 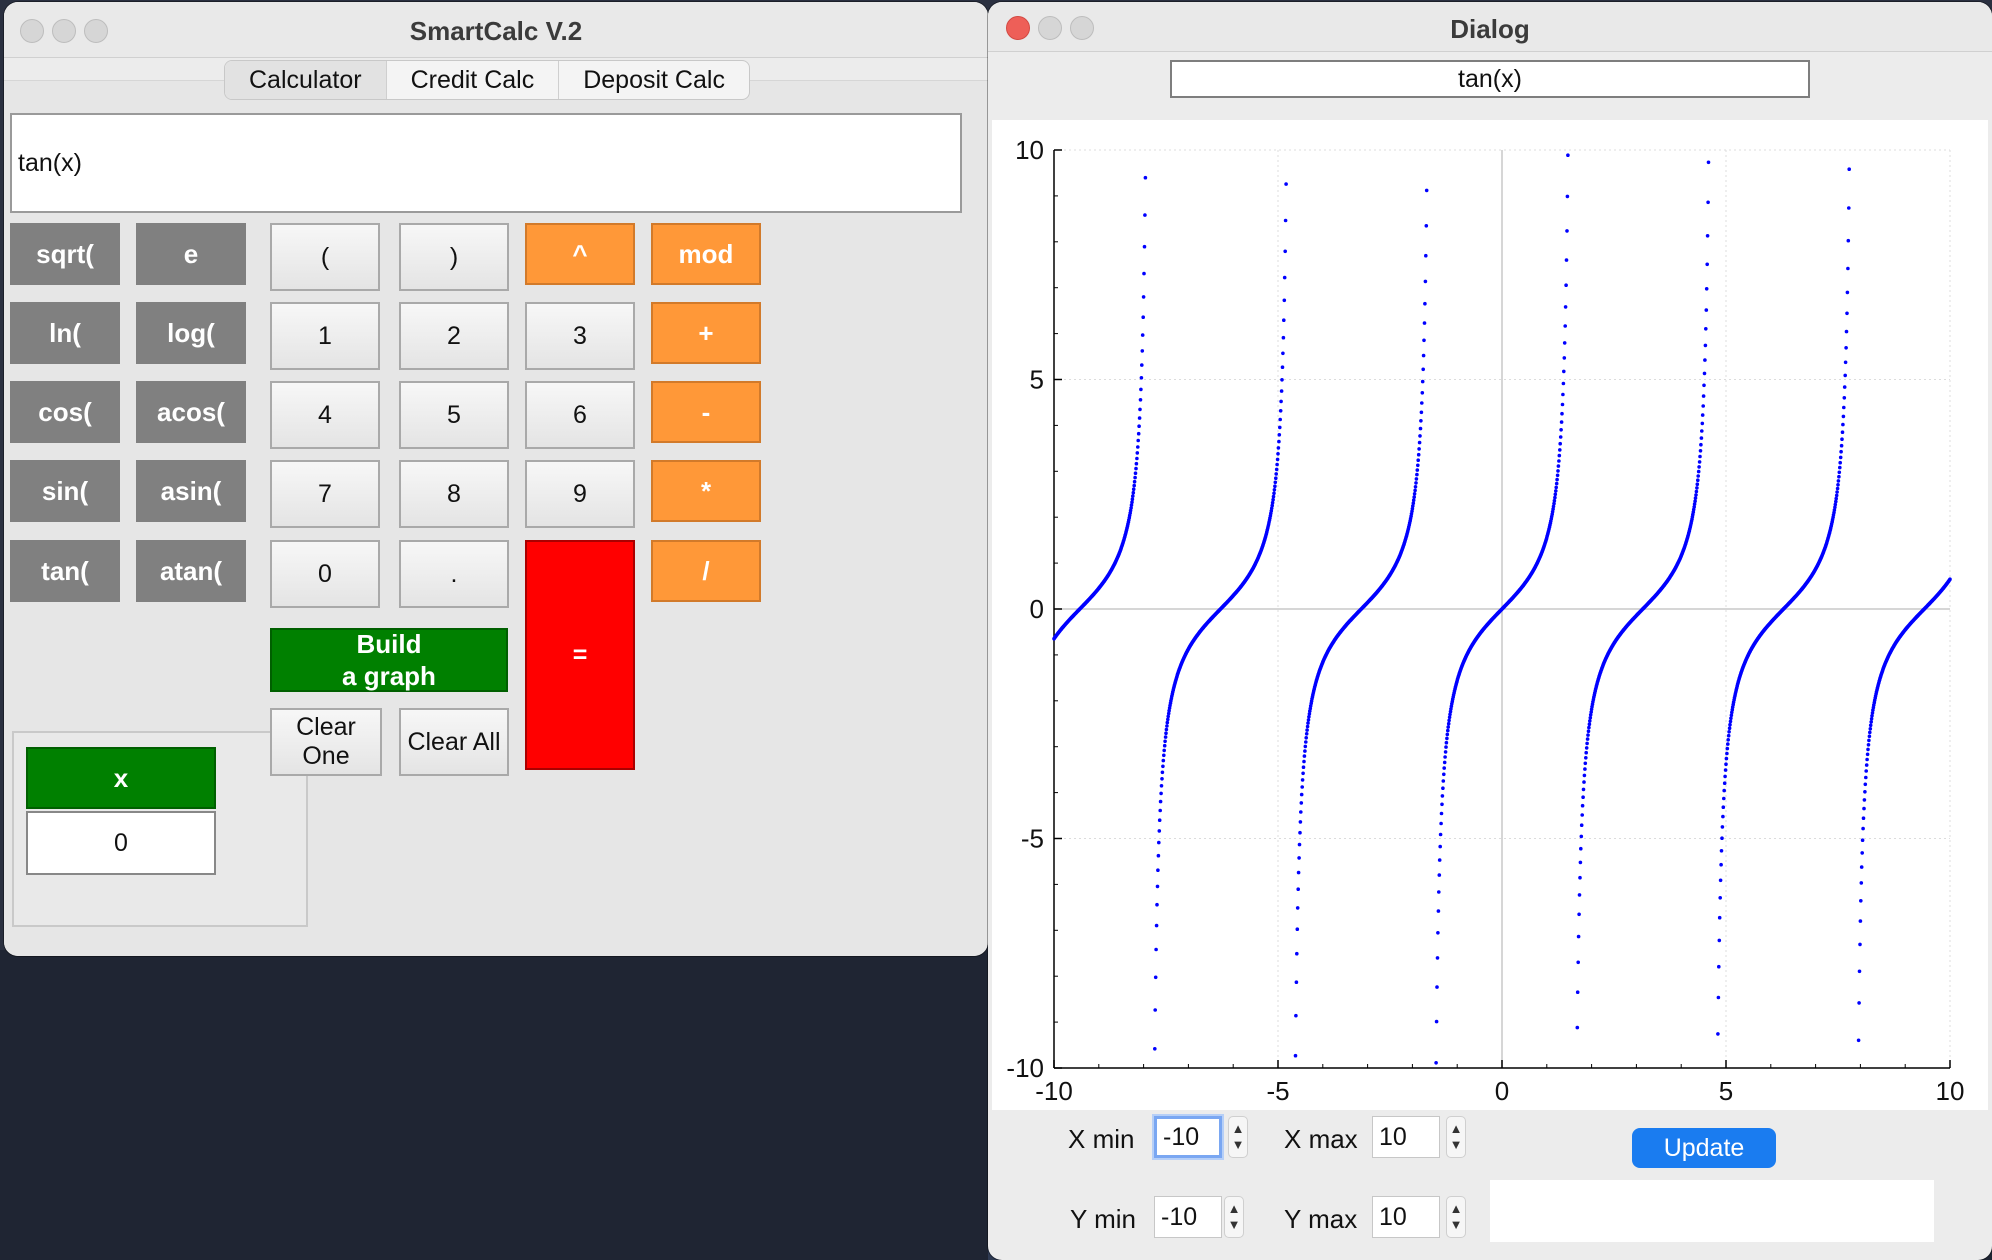 What do you see at coordinates (1188, 1217) in the screenshot?
I see `y-min-input: -10` at bounding box center [1188, 1217].